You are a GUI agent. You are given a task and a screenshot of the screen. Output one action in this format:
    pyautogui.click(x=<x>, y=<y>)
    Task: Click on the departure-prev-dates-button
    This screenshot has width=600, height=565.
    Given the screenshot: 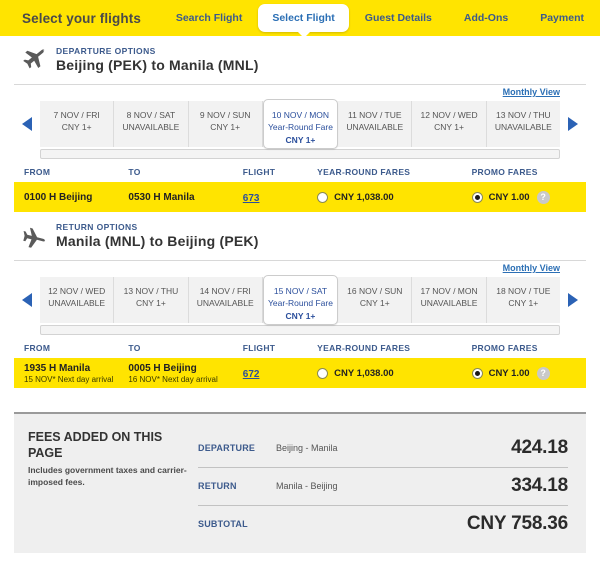 What is the action you would take?
    pyautogui.click(x=27, y=124)
    